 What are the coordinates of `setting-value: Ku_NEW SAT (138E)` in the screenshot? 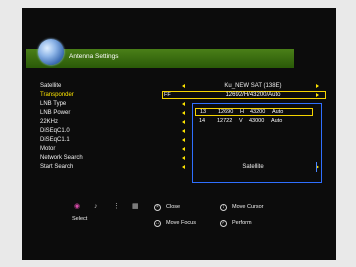 It's located at (253, 86).